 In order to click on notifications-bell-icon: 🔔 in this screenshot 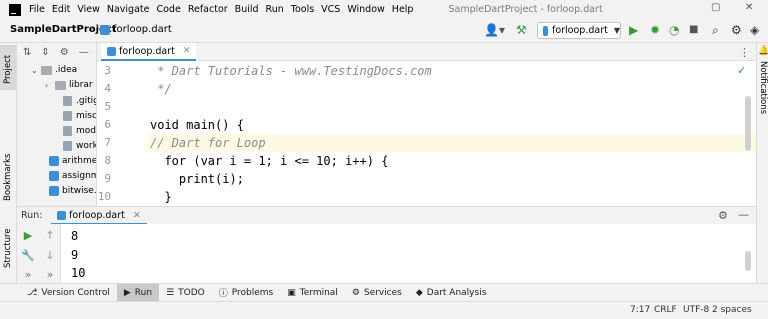, I will do `click(763, 51)`.